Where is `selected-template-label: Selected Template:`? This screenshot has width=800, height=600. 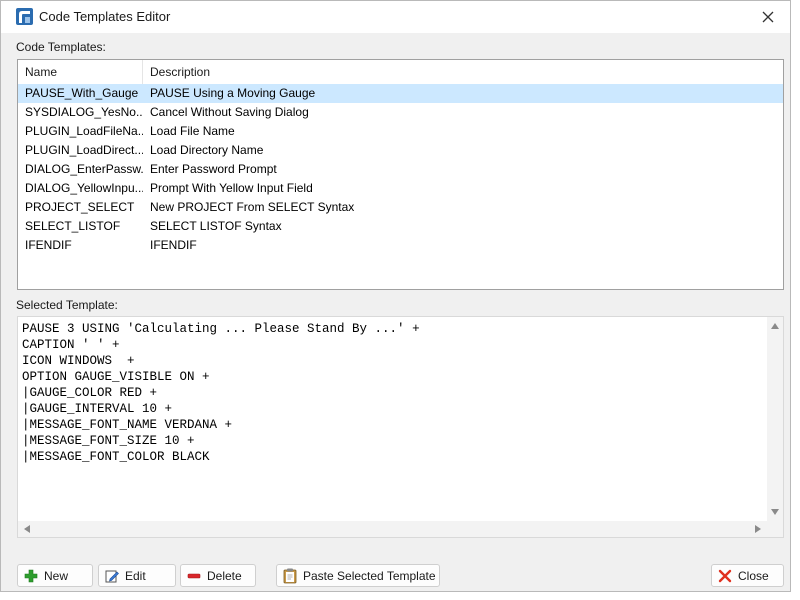
selected-template-label: Selected Template: is located at coordinates (67, 305).